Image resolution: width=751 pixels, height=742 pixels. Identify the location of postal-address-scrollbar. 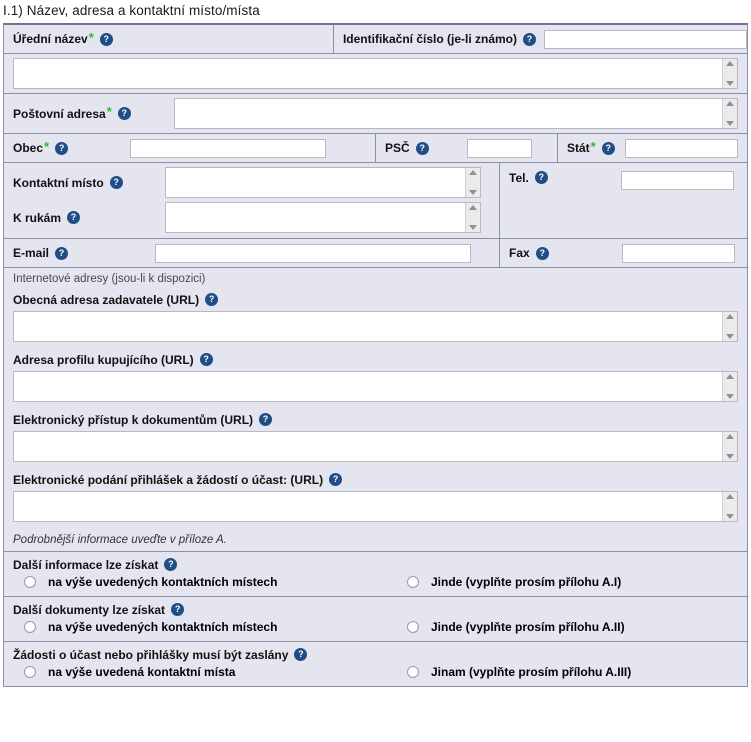
(729, 113).